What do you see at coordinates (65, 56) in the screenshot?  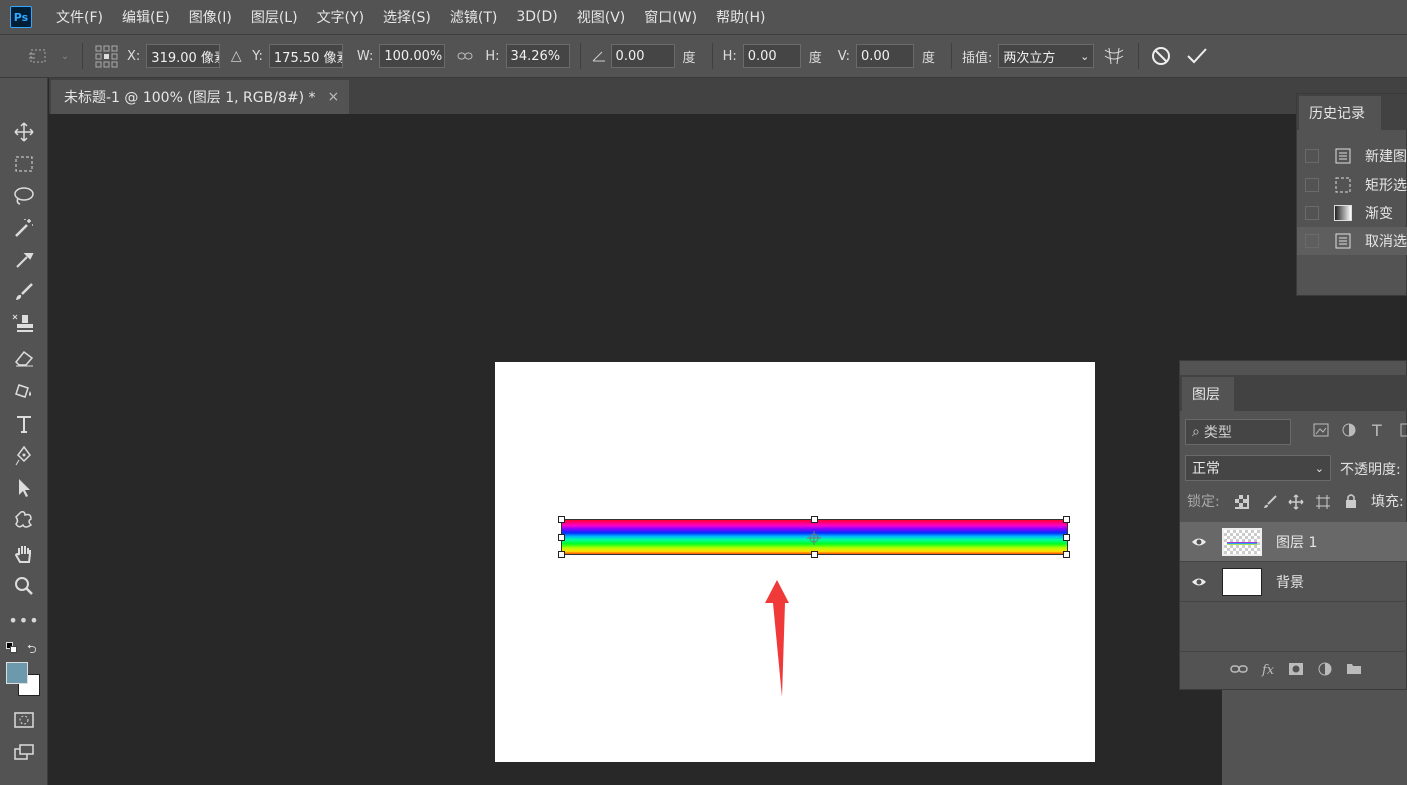 I see `chevron-down-icon: ⌄` at bounding box center [65, 56].